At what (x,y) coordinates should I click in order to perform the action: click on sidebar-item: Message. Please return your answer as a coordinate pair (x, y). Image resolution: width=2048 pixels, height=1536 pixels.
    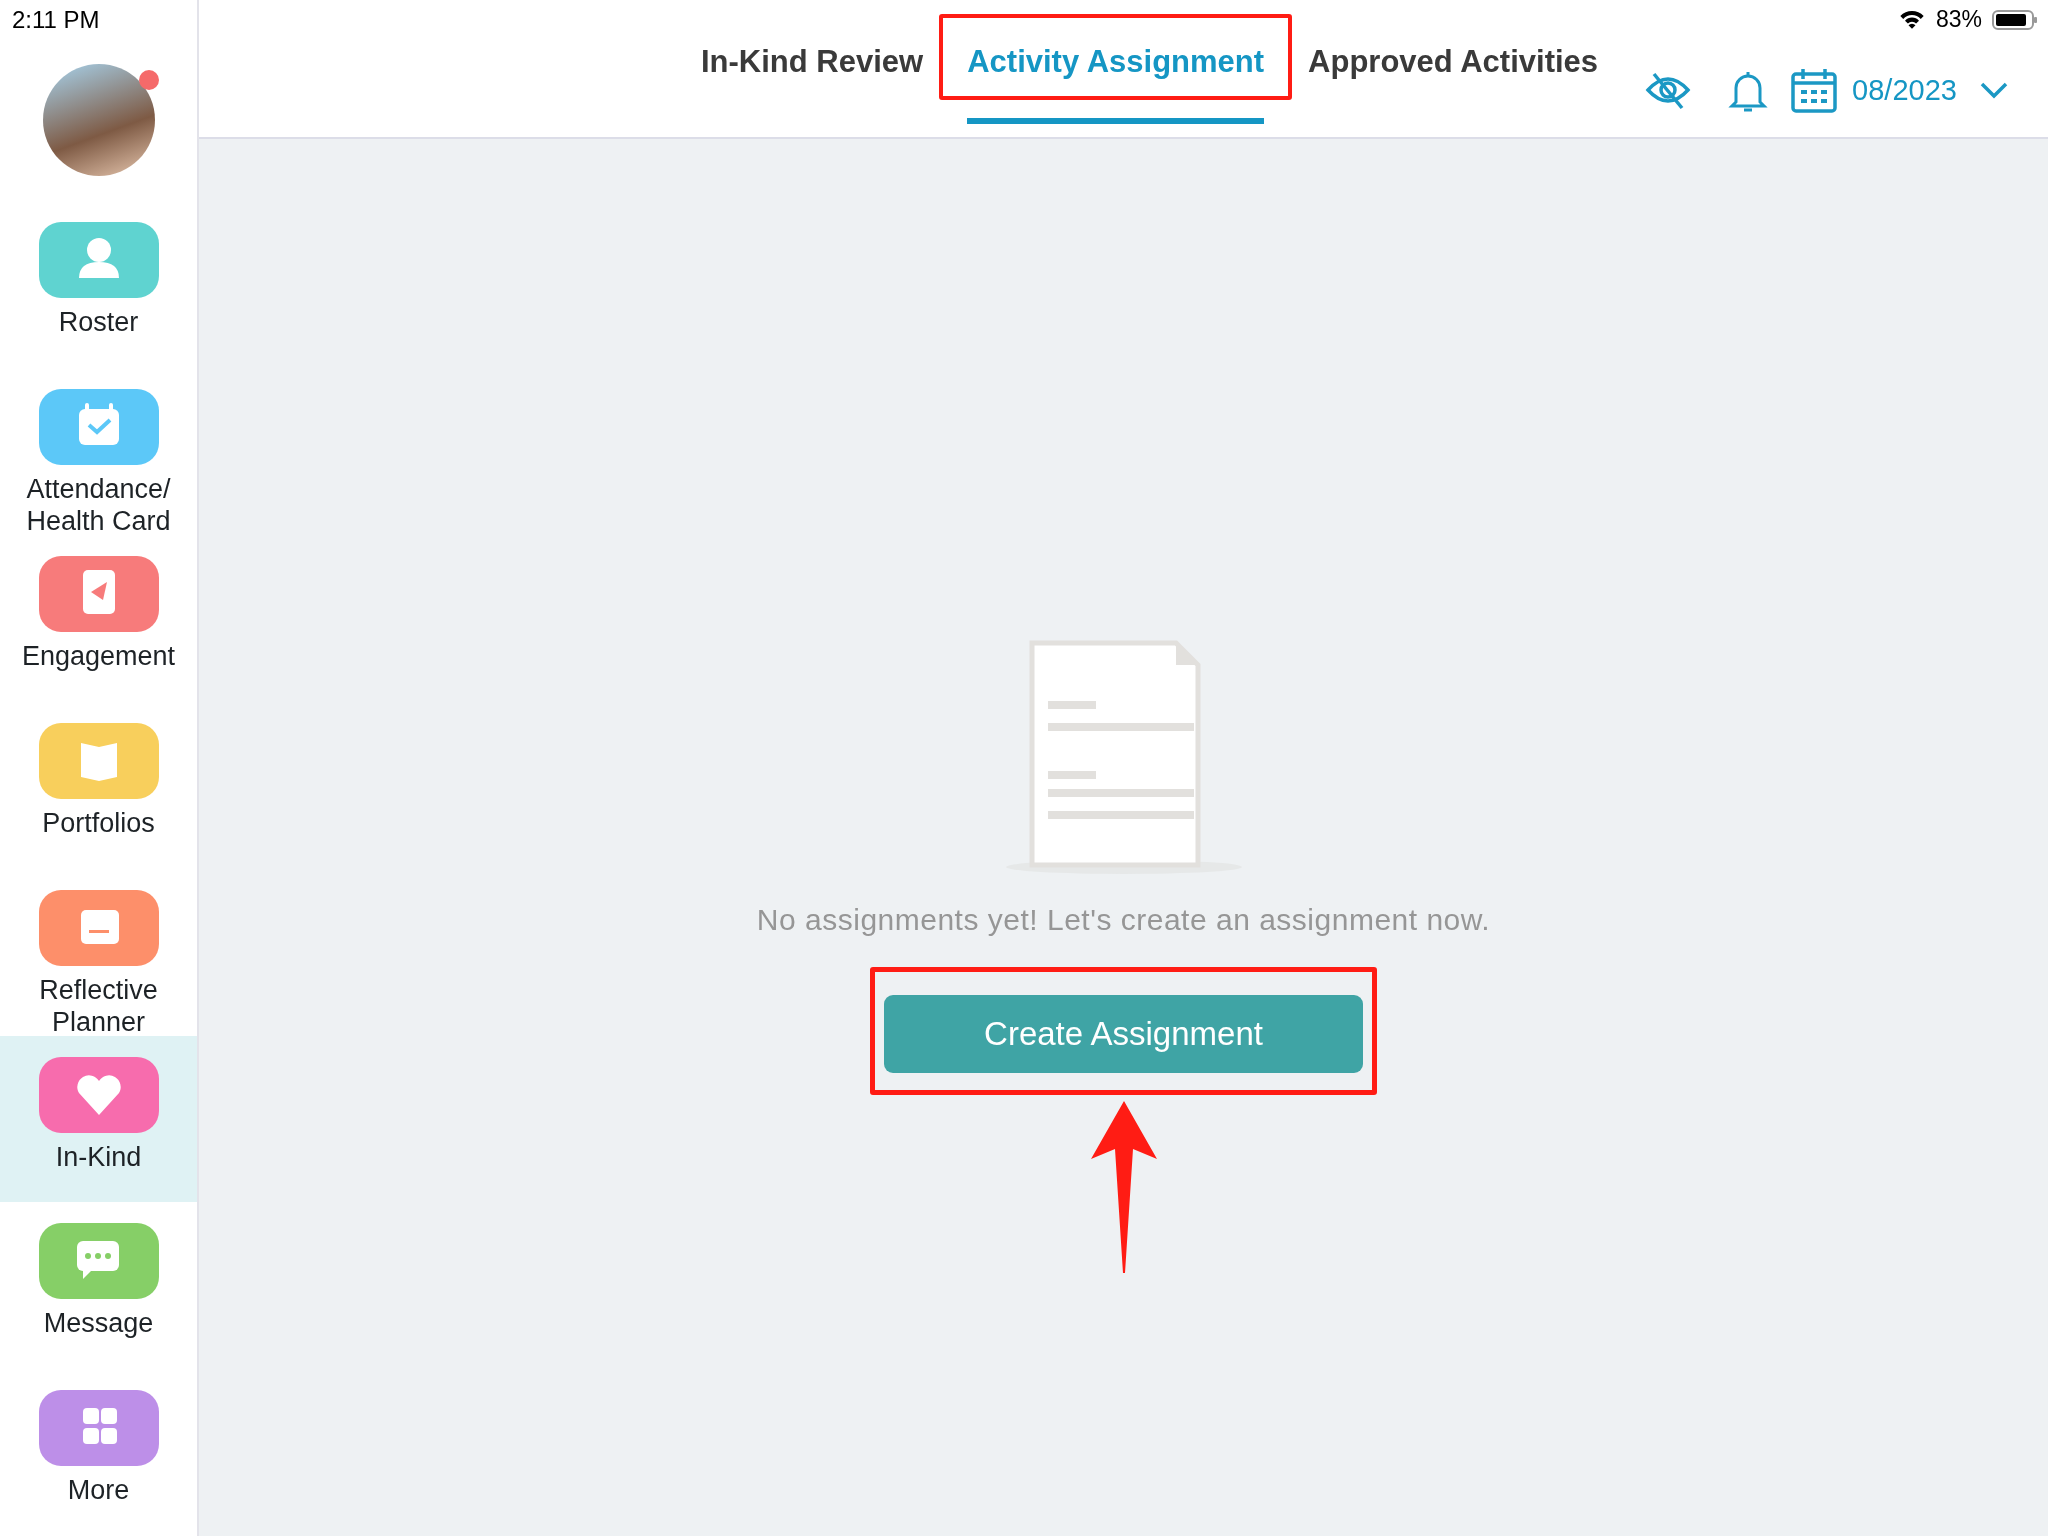
    Looking at the image, I should click on (98, 1286).